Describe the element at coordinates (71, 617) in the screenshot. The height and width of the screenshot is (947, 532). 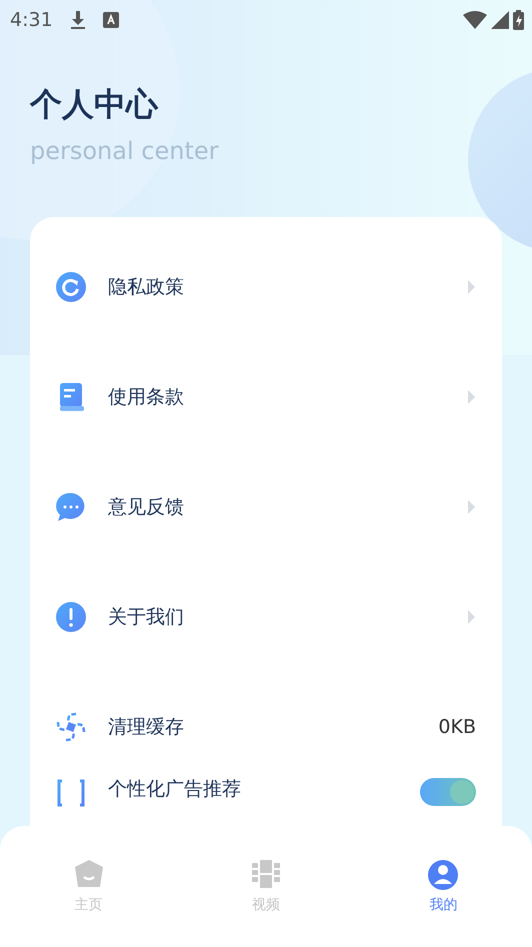
I see `alert-icon` at that location.